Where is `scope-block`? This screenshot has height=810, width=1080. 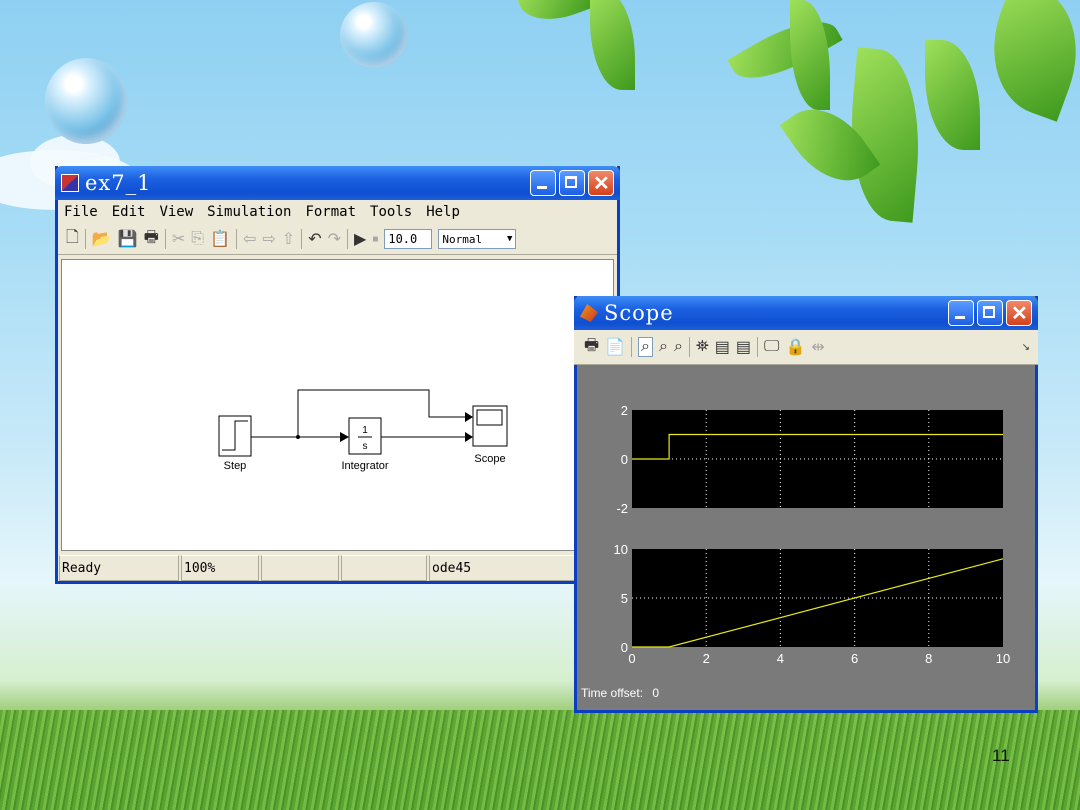 scope-block is located at coordinates (490, 426).